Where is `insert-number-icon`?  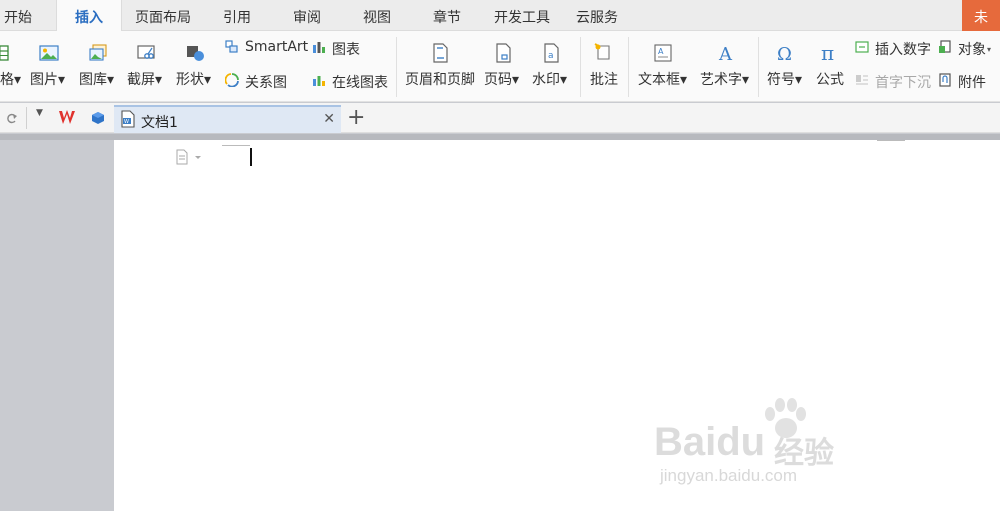 insert-number-icon is located at coordinates (862, 47).